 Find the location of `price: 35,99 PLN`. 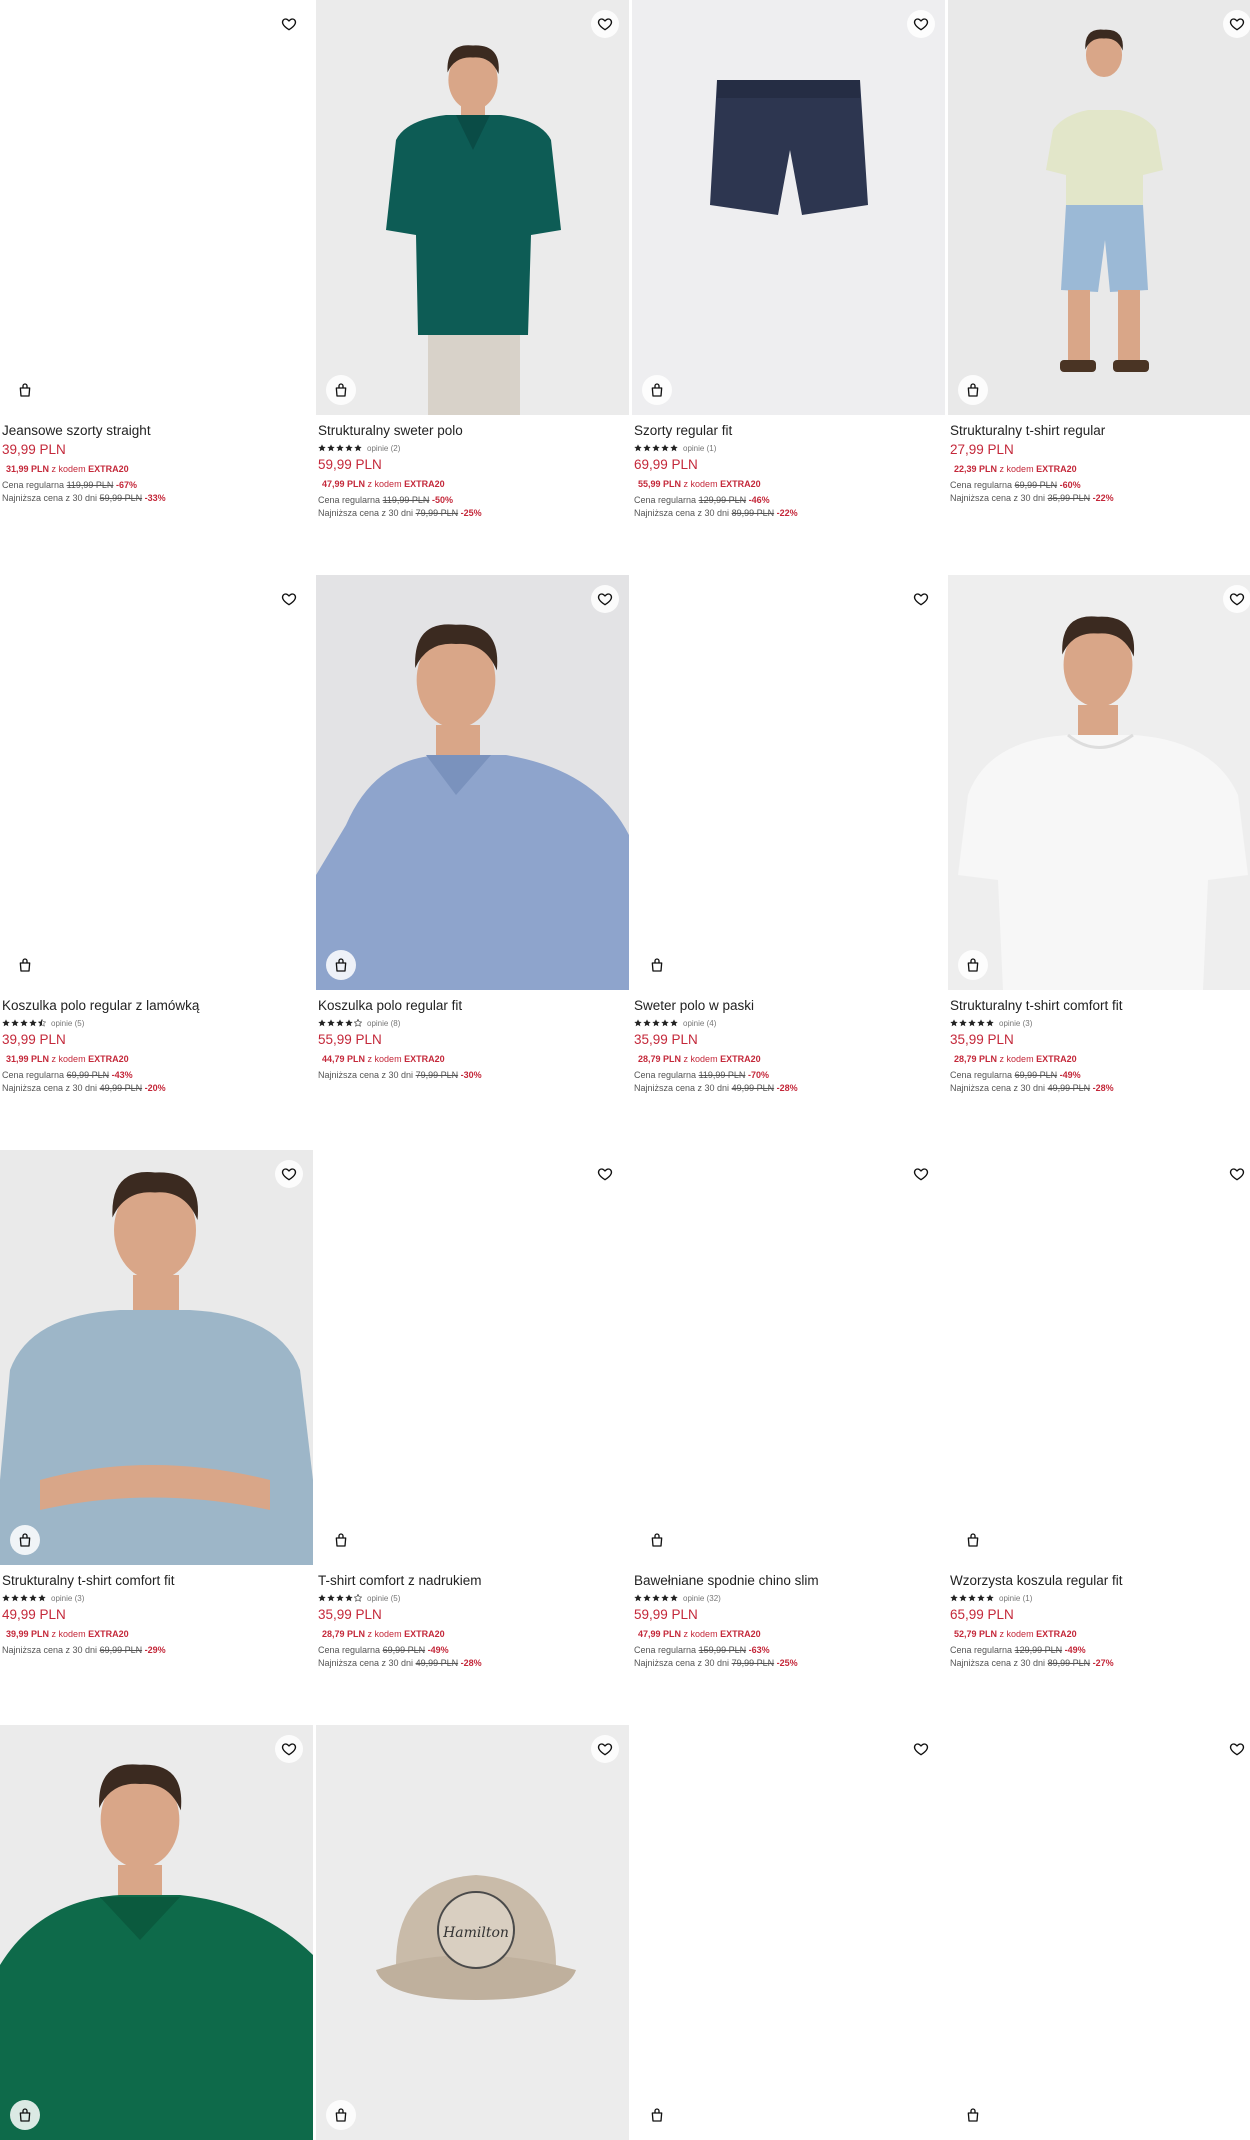

price: 35,99 PLN is located at coordinates (982, 1039).